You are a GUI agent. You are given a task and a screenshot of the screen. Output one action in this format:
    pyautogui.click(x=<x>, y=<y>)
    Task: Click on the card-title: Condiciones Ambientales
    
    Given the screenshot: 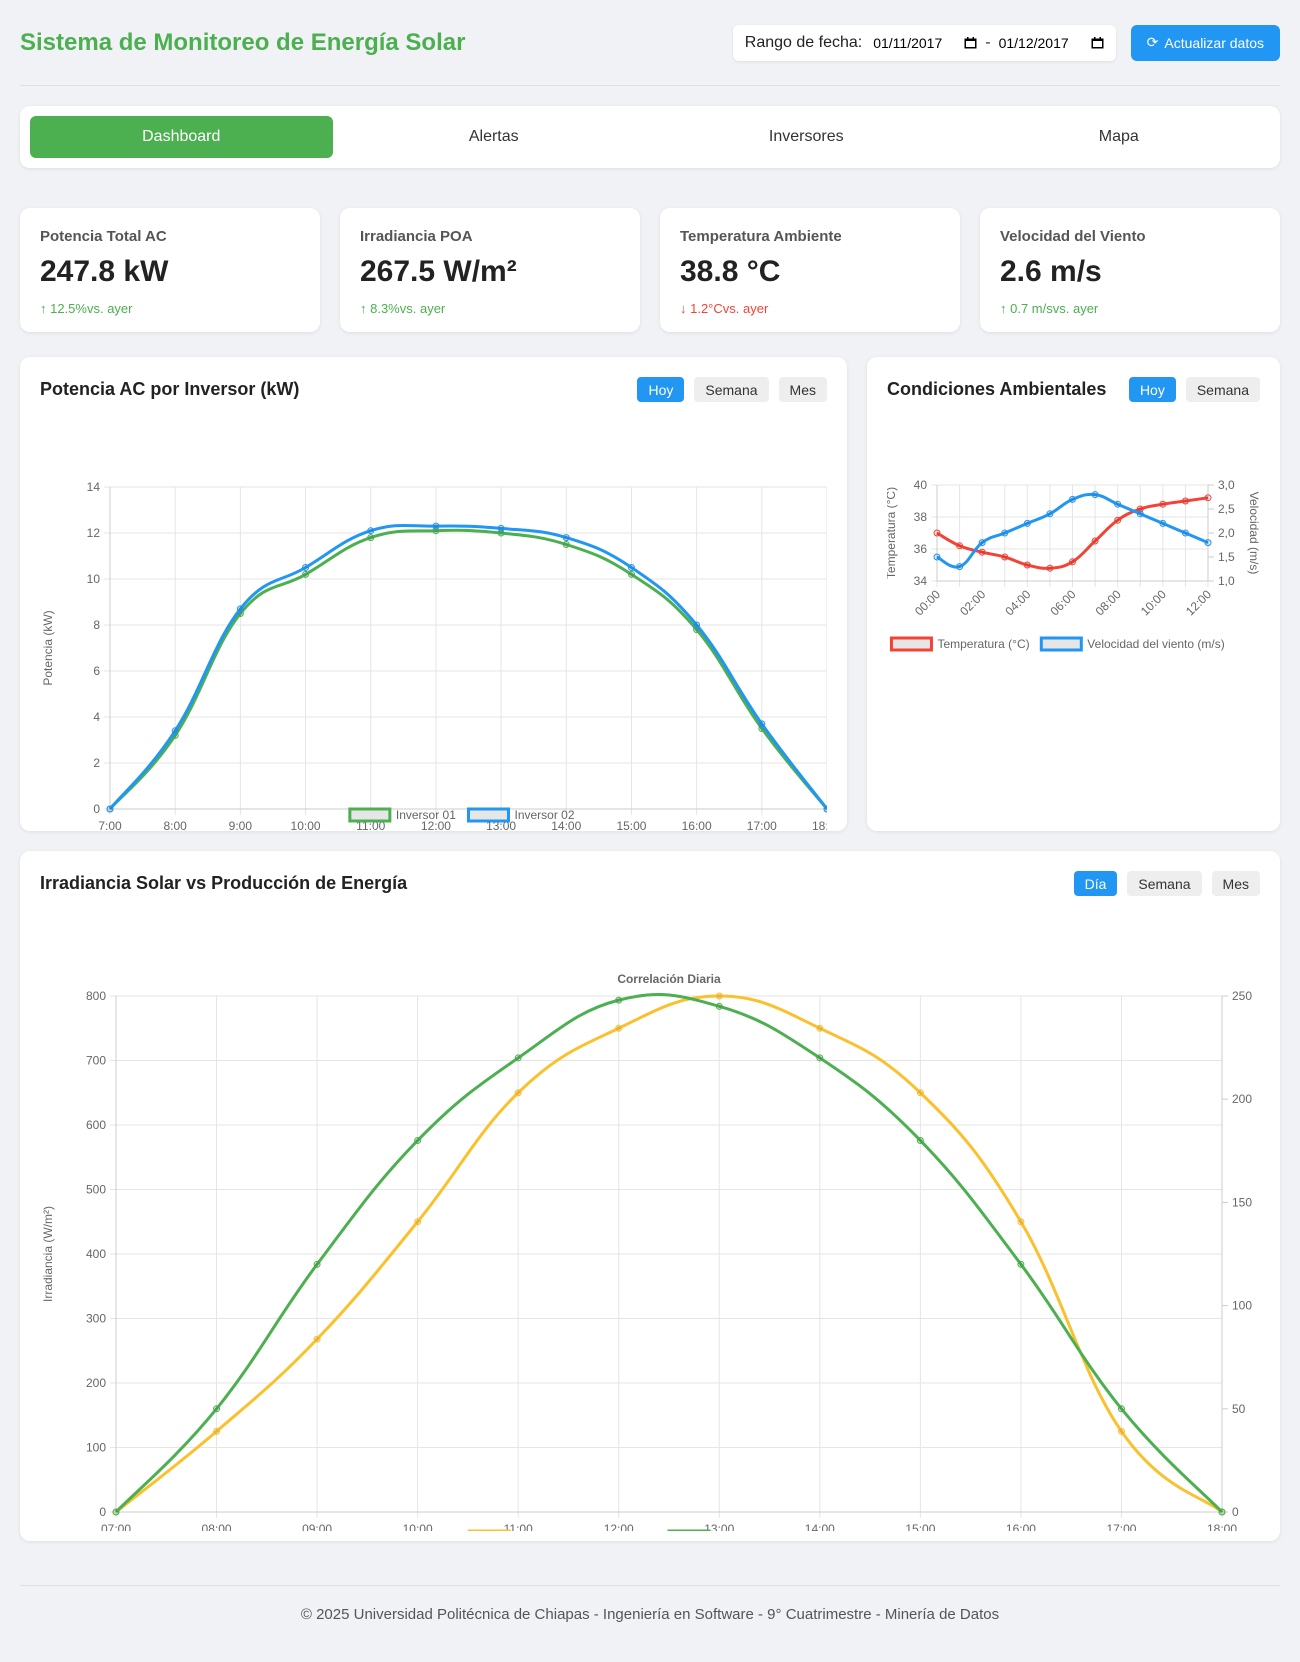 What is the action you would take?
    pyautogui.click(x=997, y=389)
    